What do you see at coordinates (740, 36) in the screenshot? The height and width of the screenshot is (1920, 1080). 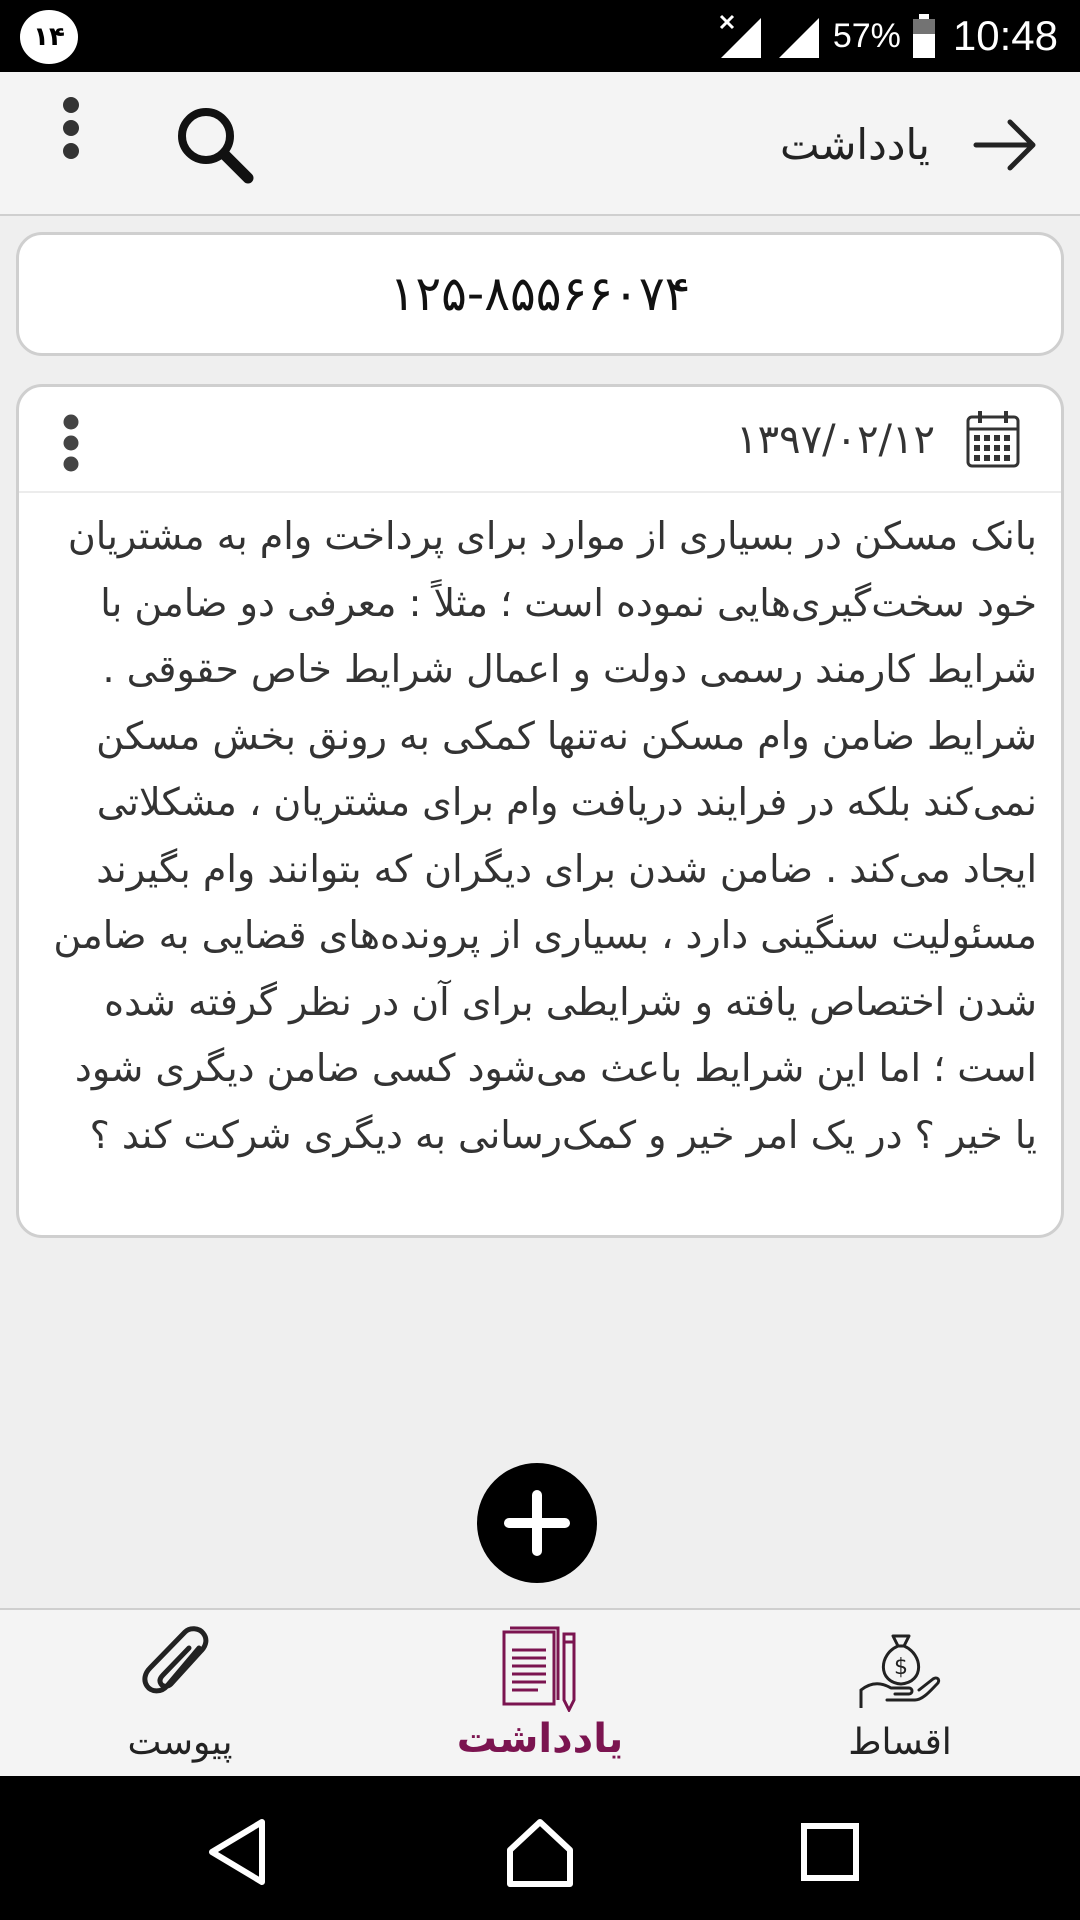 I see `signal-no-data-icon` at bounding box center [740, 36].